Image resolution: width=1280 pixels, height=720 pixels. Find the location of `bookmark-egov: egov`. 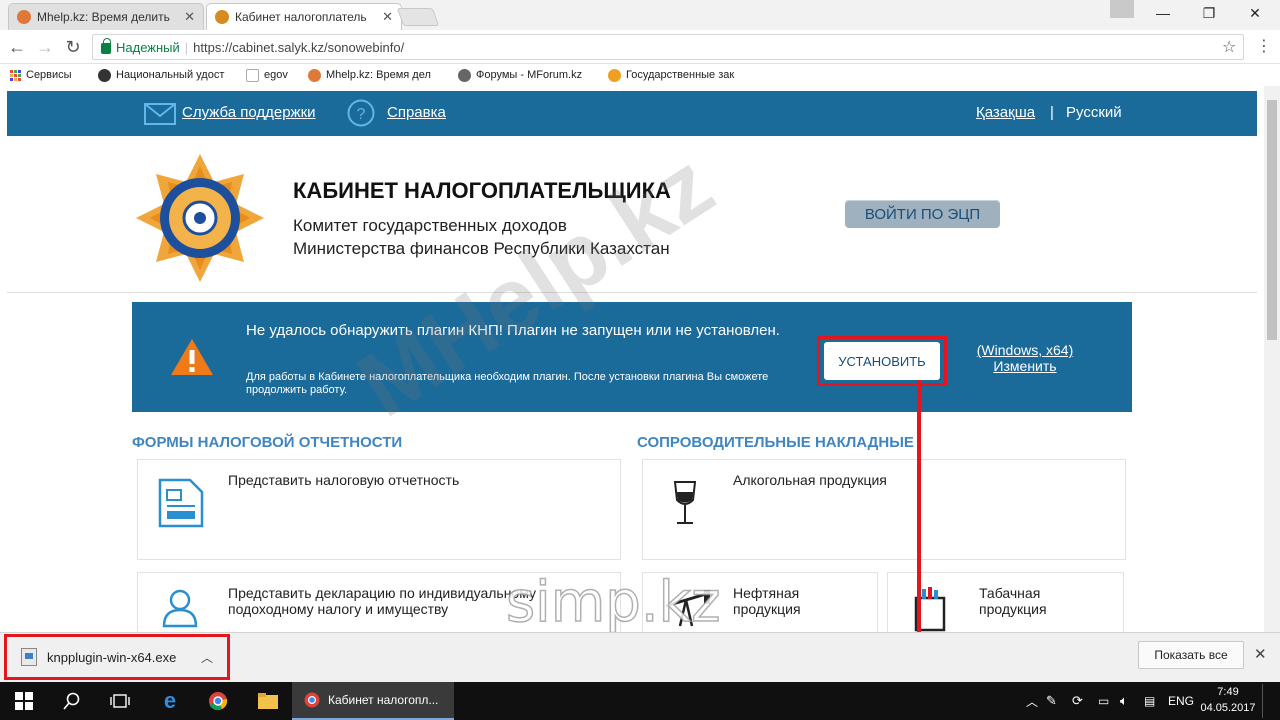

bookmark-egov: egov is located at coordinates (267, 75).